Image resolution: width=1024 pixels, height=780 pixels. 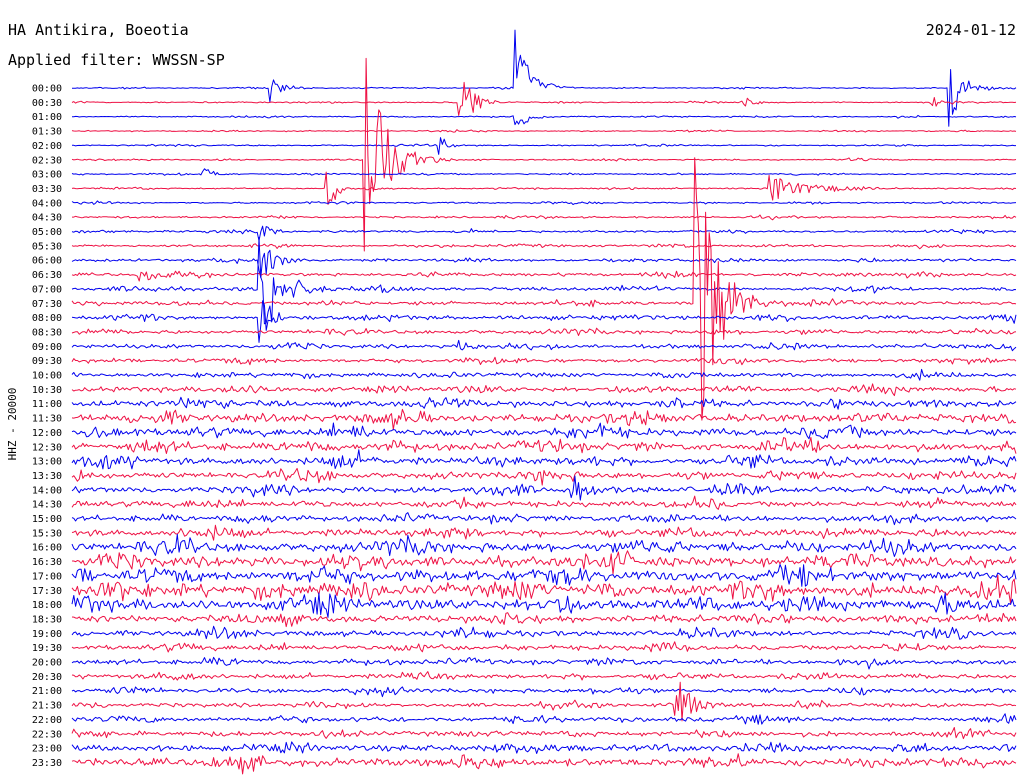 What do you see at coordinates (47, 562) in the screenshot?
I see `time-tick-label: 16:30` at bounding box center [47, 562].